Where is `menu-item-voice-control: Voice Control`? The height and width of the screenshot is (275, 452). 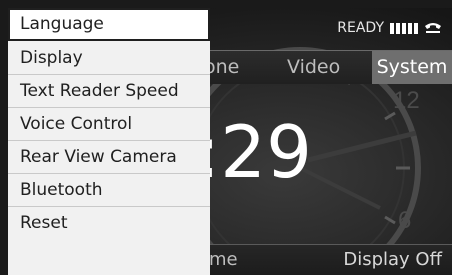
menu-item-voice-control: Voice Control is located at coordinates (109, 124).